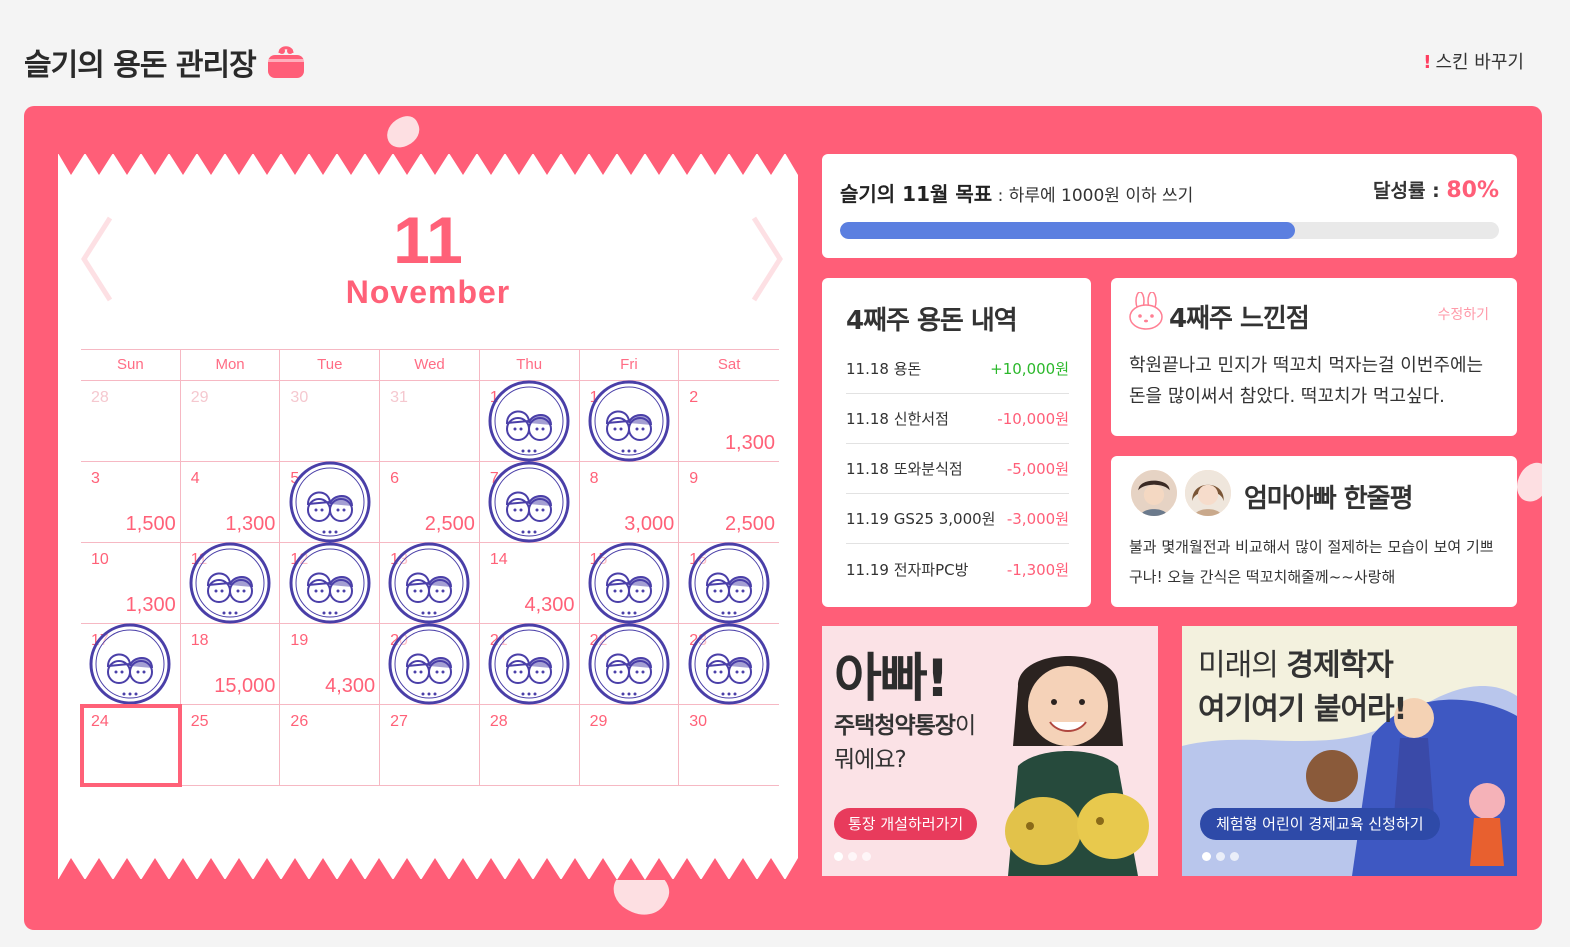 The height and width of the screenshot is (947, 1570). Describe the element at coordinates (906, 824) in the screenshot. I see `open-account-button: 통장 개설하러가기` at that location.